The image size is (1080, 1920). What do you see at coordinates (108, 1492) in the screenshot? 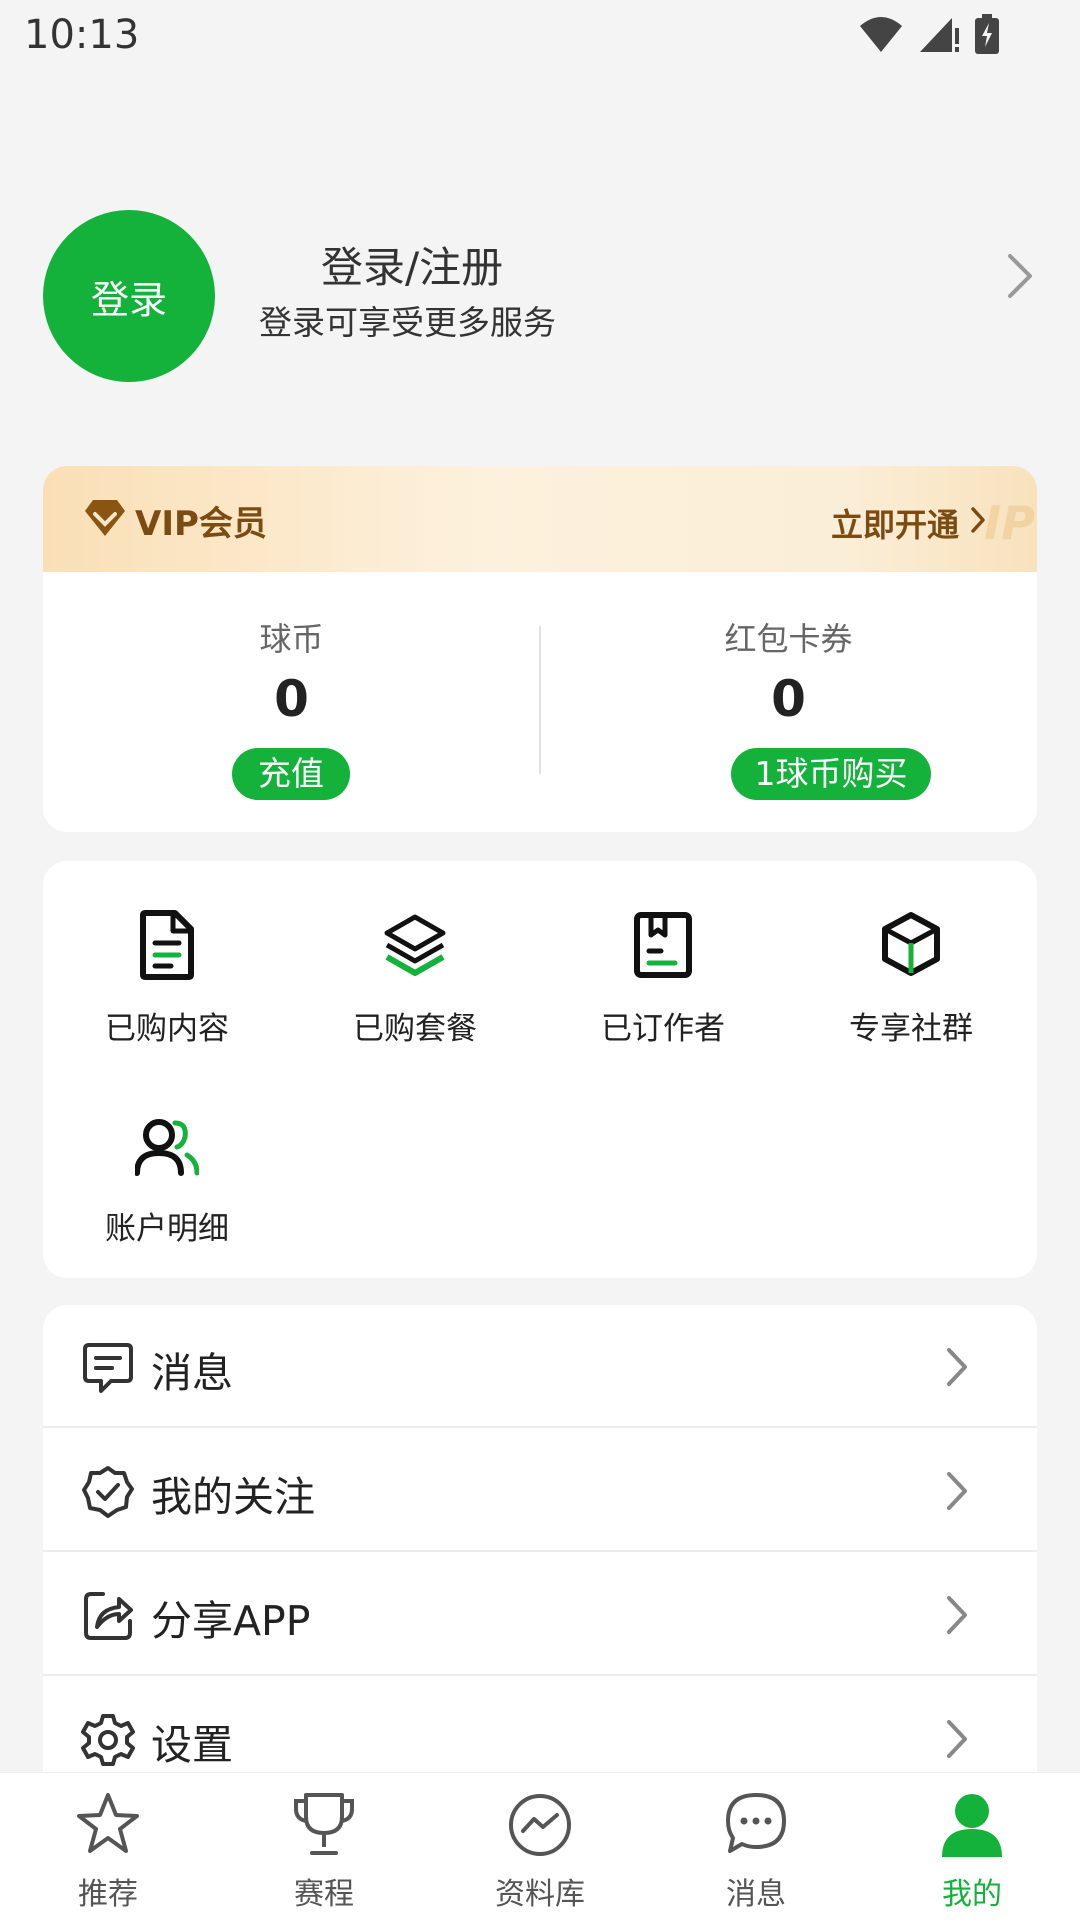
I see `verified-icon` at bounding box center [108, 1492].